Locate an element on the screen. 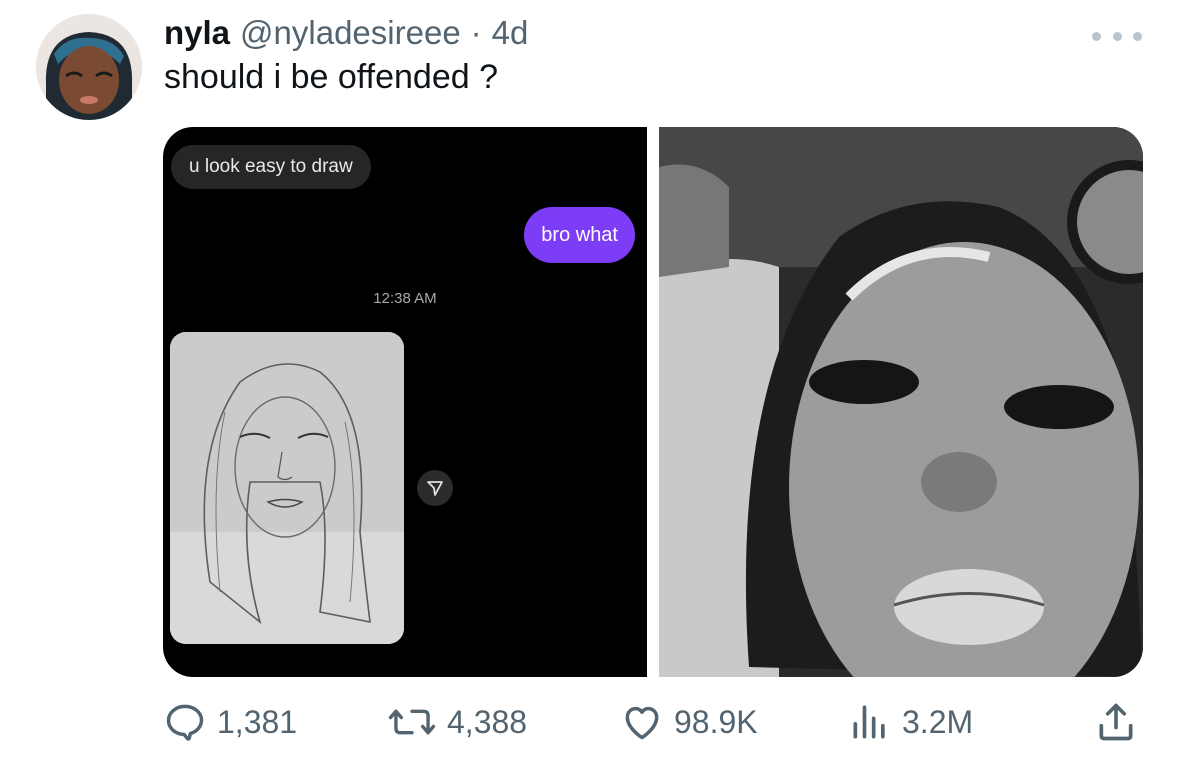 This screenshot has height=758, width=1179. views-icon is located at coordinates (869, 722).